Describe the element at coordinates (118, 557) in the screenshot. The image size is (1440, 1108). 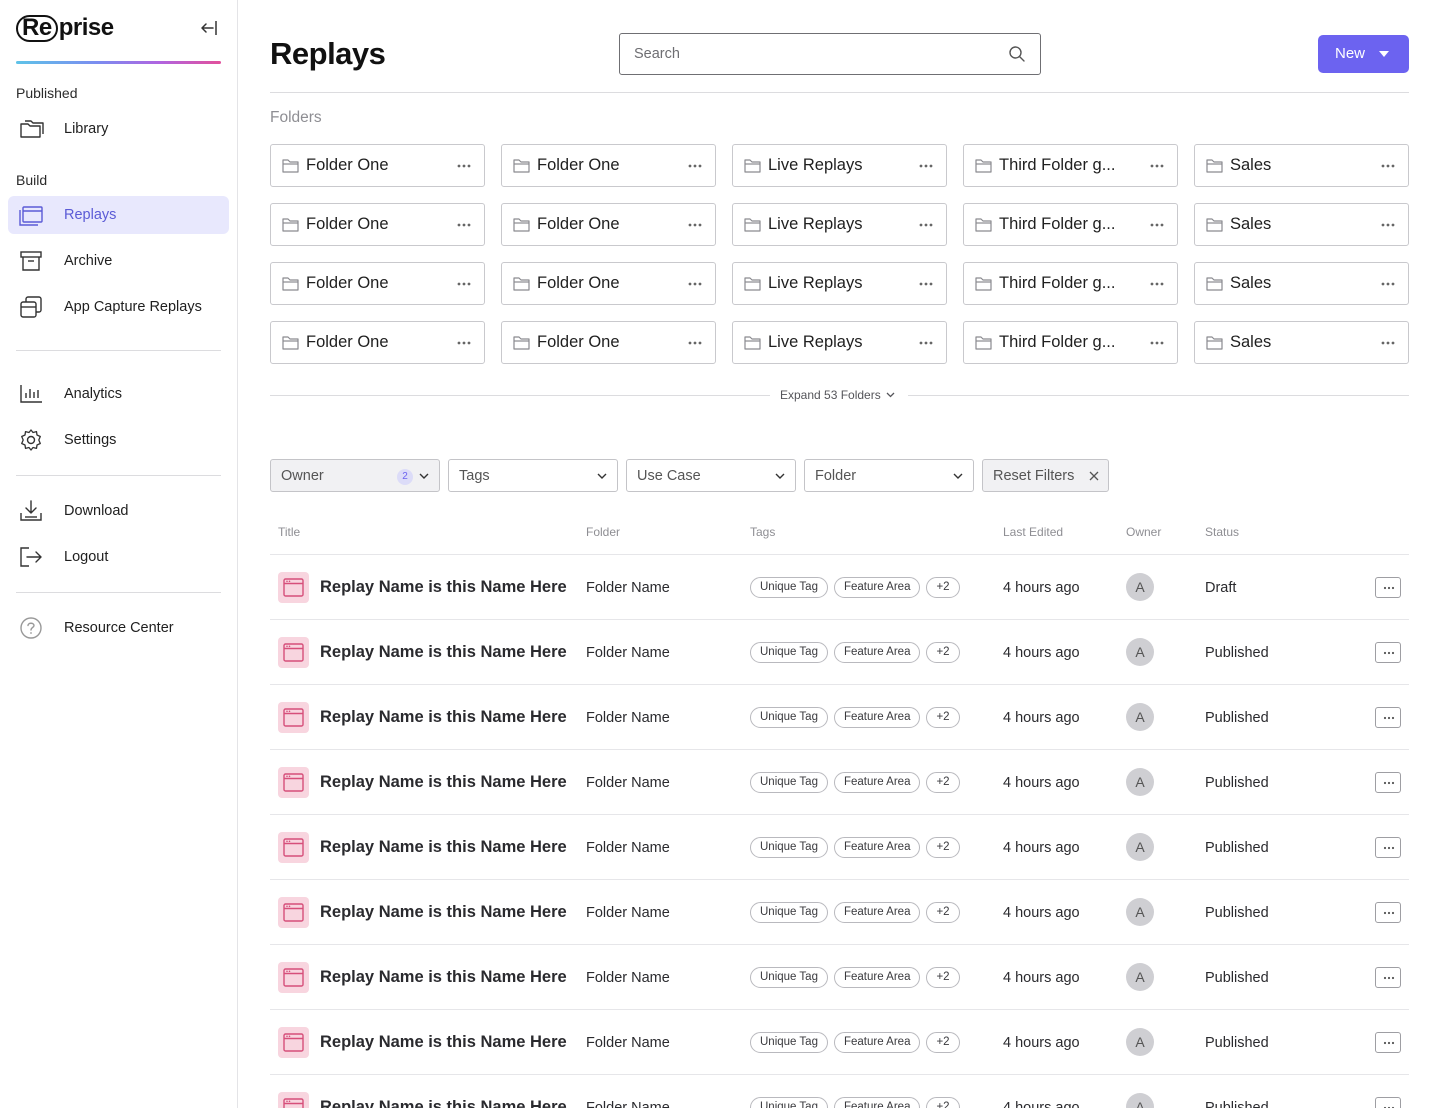
I see `sidebar-item-logout: Logout` at that location.